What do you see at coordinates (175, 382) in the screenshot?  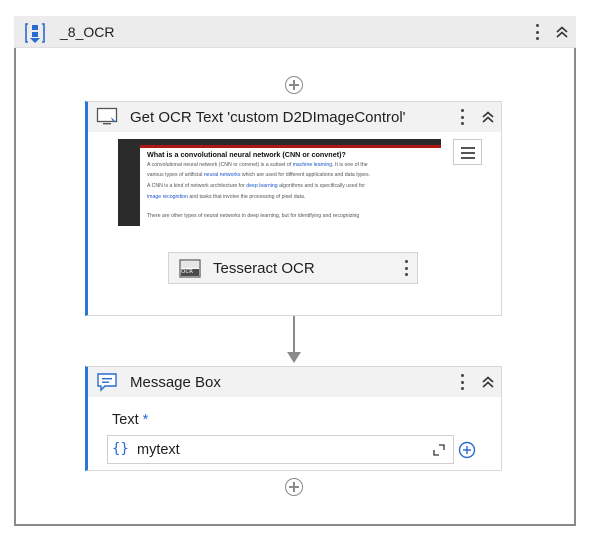 I see `message-box-title: Message Box` at bounding box center [175, 382].